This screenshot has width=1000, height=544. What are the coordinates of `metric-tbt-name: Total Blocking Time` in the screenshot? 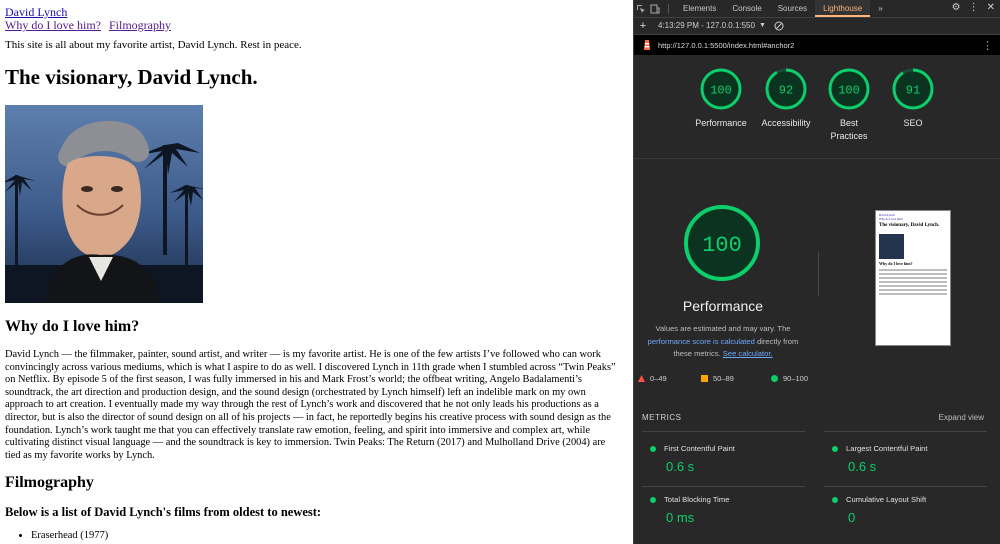 It's located at (697, 499).